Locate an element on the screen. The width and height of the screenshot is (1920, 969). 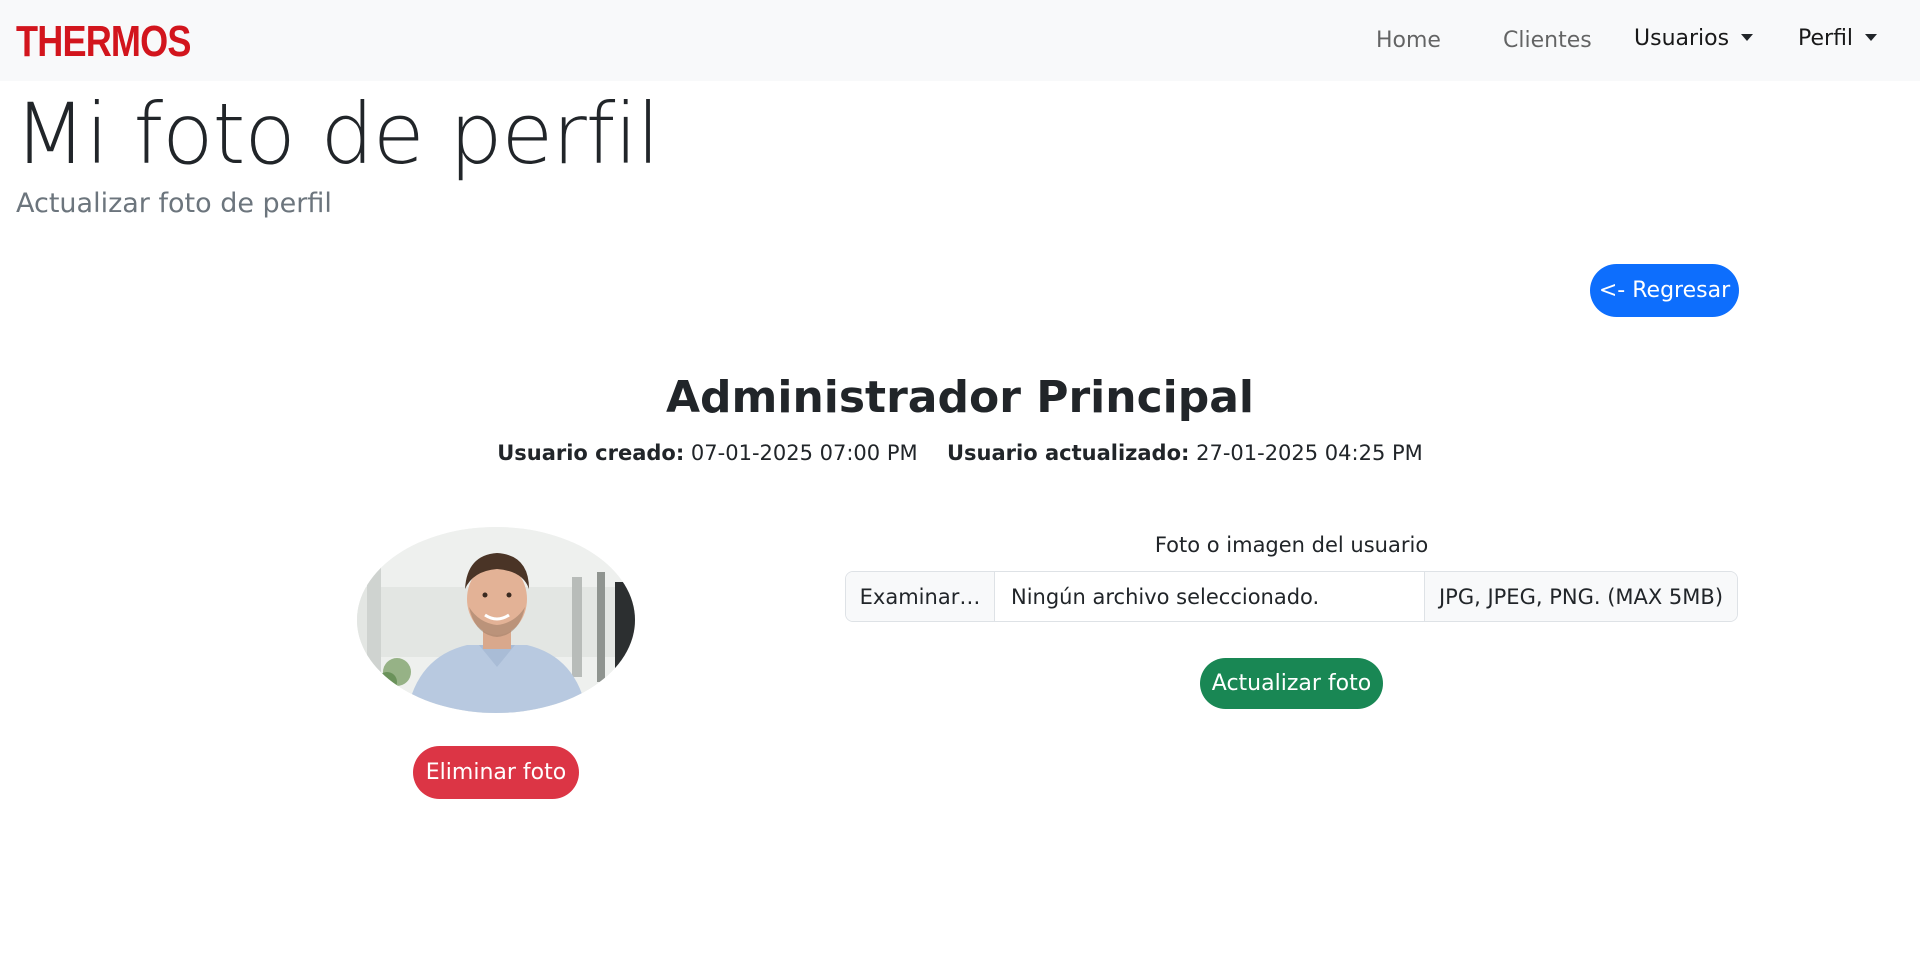
nav-link-clientes: Clientes is located at coordinates (1547, 41).